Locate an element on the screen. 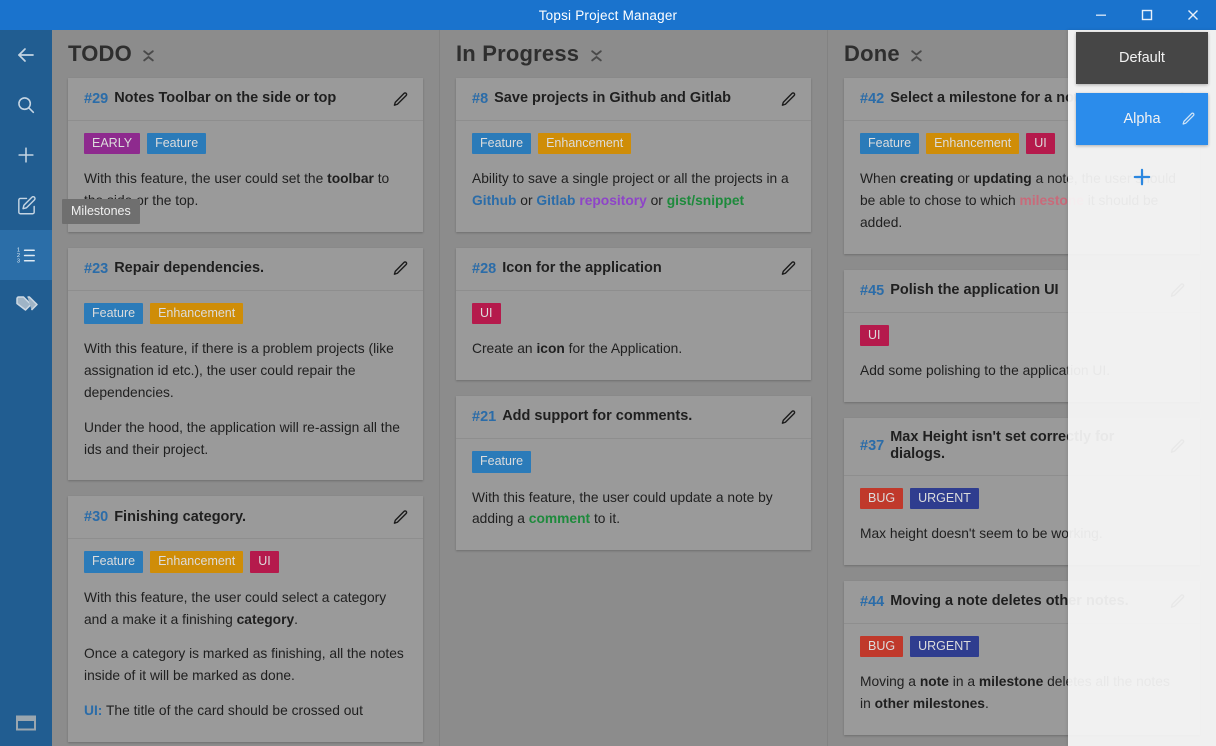 The image size is (1216, 746). card-tags: EARLY Feature is located at coordinates (245, 144).